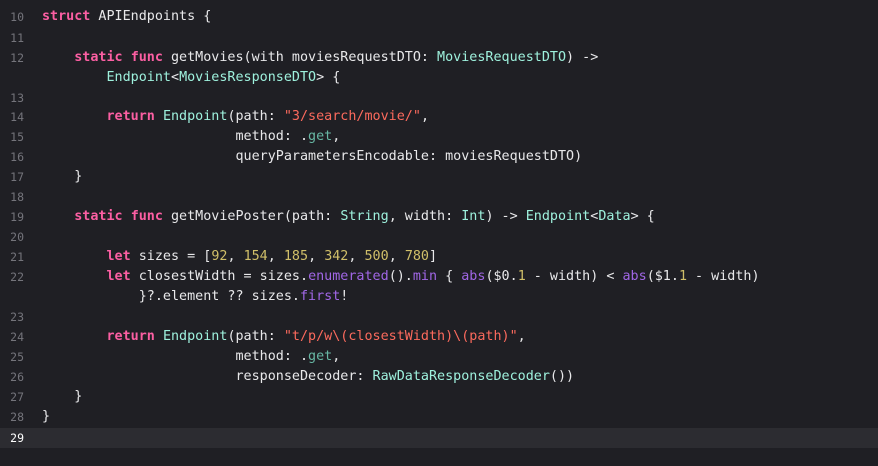 This screenshot has width=878, height=466. I want to click on code-token: 500, so click(376, 256).